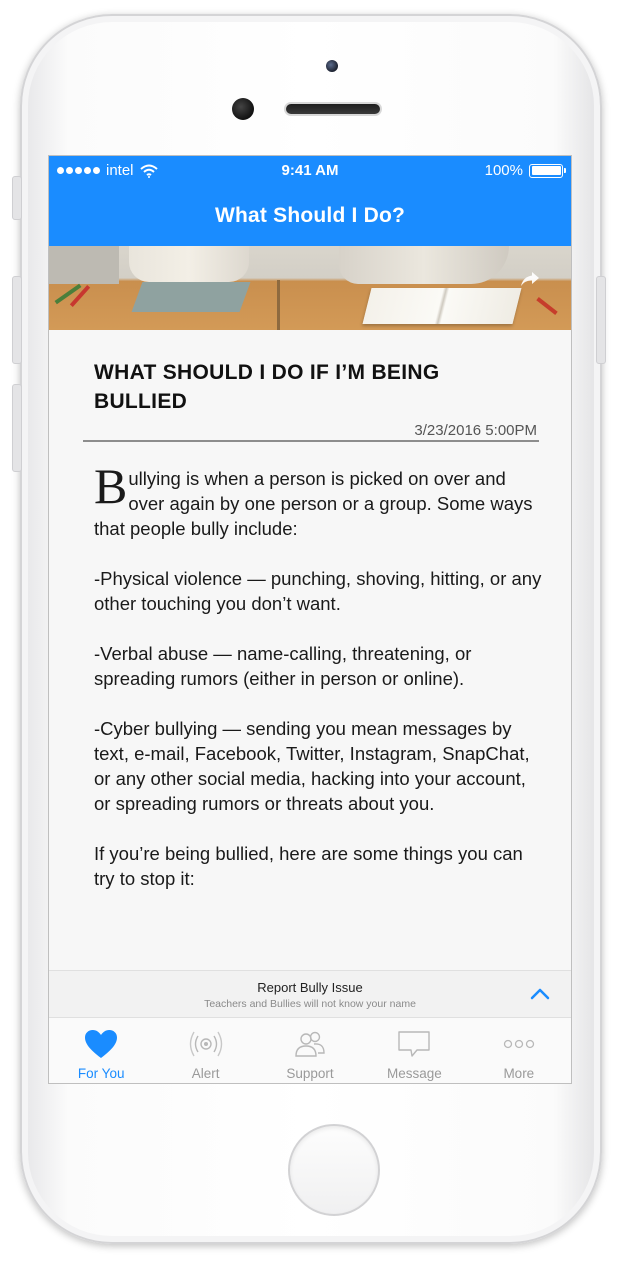  I want to click on tab-for-you: For You, so click(101, 1050).